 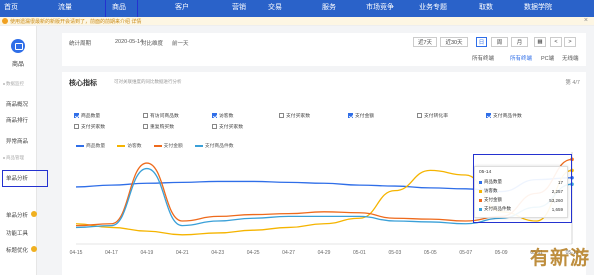 What do you see at coordinates (17, 104) in the screenshot?
I see `sidebar-item-overview: 商品概况` at bounding box center [17, 104].